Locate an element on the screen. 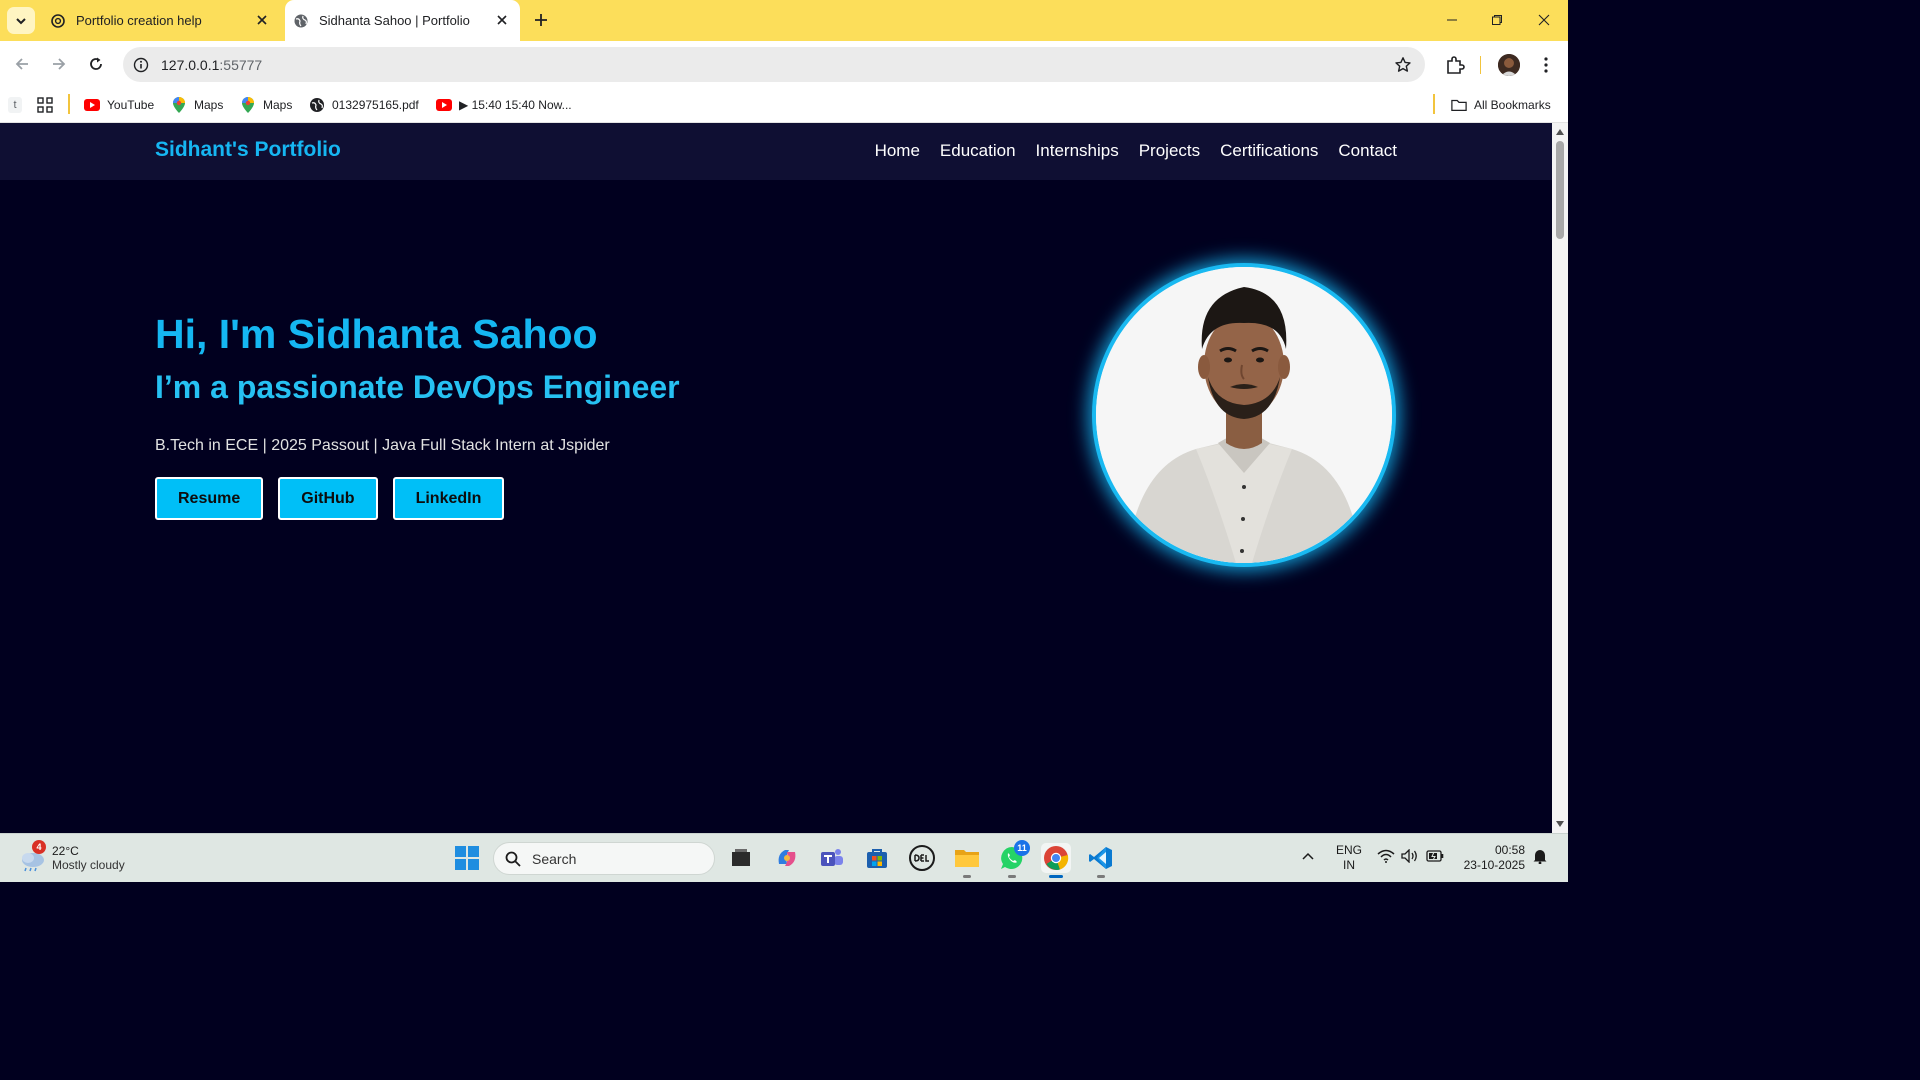 Image resolution: width=1920 pixels, height=1080 pixels. bookmark-star-icon is located at coordinates (1403, 65).